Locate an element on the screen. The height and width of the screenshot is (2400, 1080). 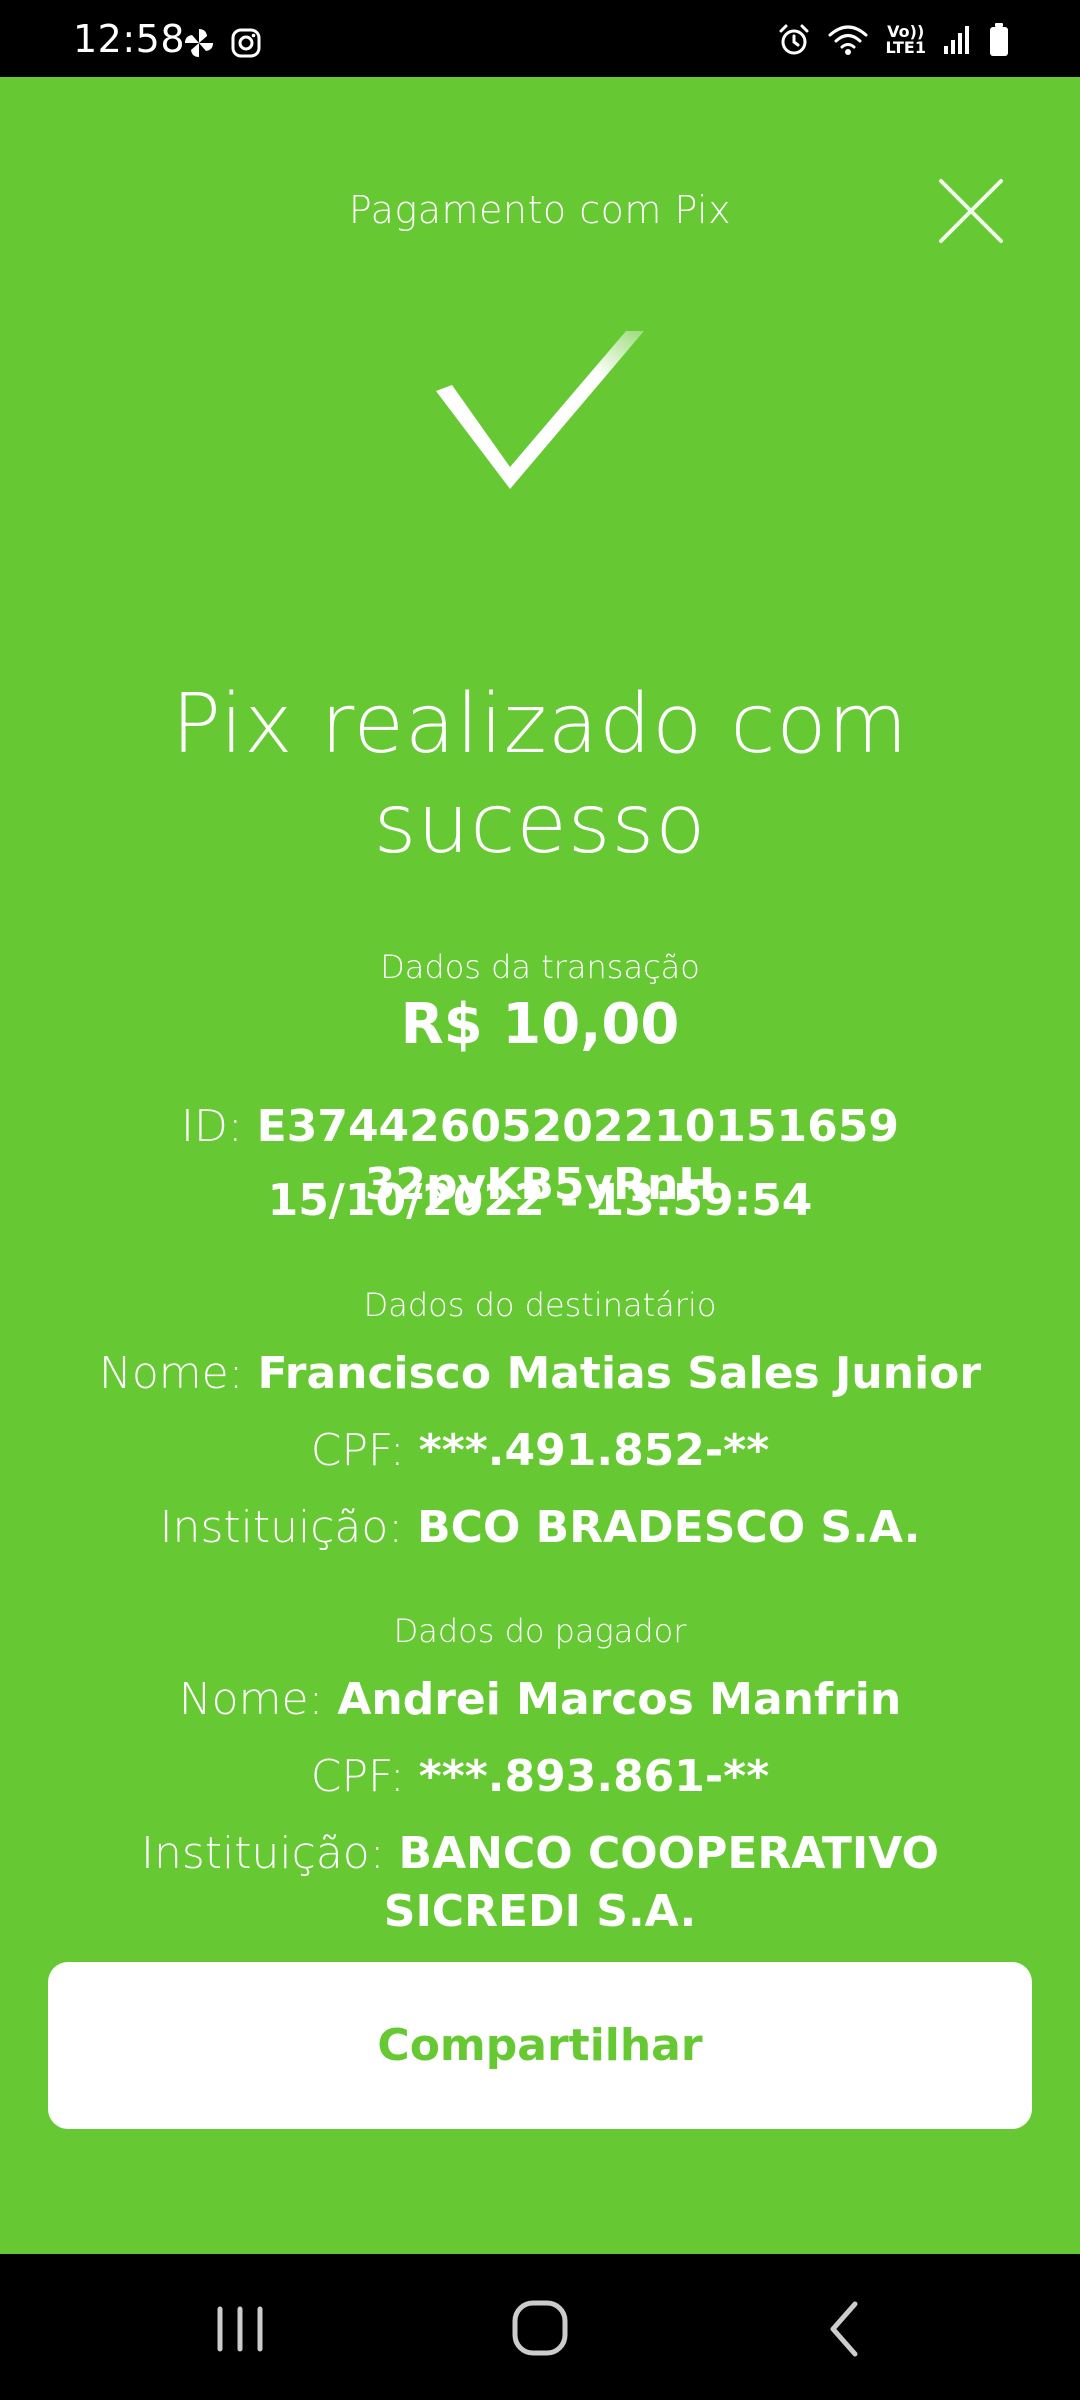
transaction-id-key: ID: is located at coordinates (211, 1126).